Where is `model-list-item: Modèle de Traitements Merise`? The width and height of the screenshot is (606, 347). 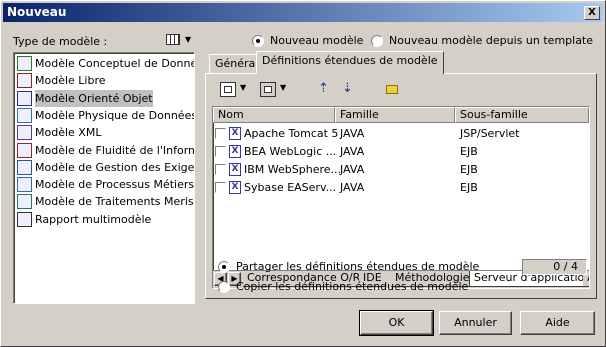 model-list-item: Modèle de Traitements Merise is located at coordinates (105, 201).